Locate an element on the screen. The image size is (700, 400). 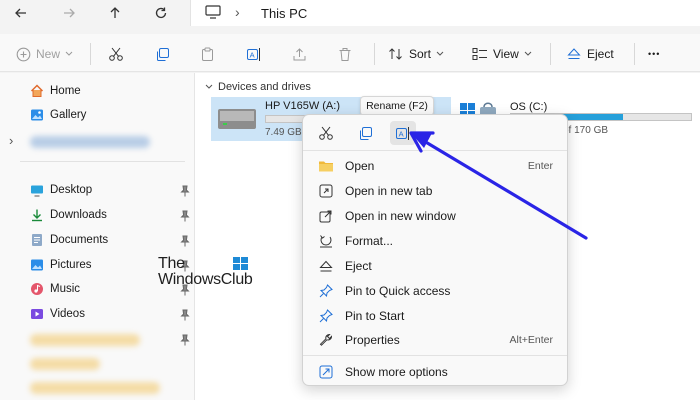
sidebar-item-label: Music is located at coordinates (65, 289).